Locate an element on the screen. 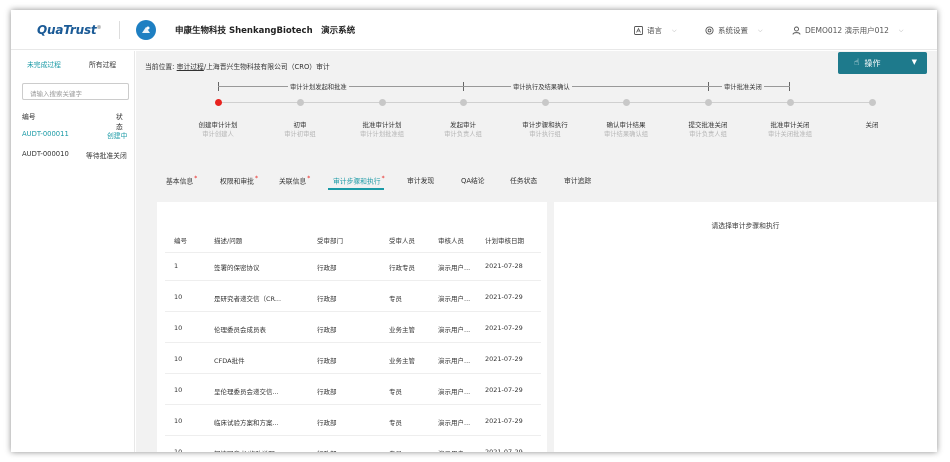 Image resolution: width=950 pixels, height=462 pixels. list-item: AUDT-000011 创建中 is located at coordinates (69, 137).